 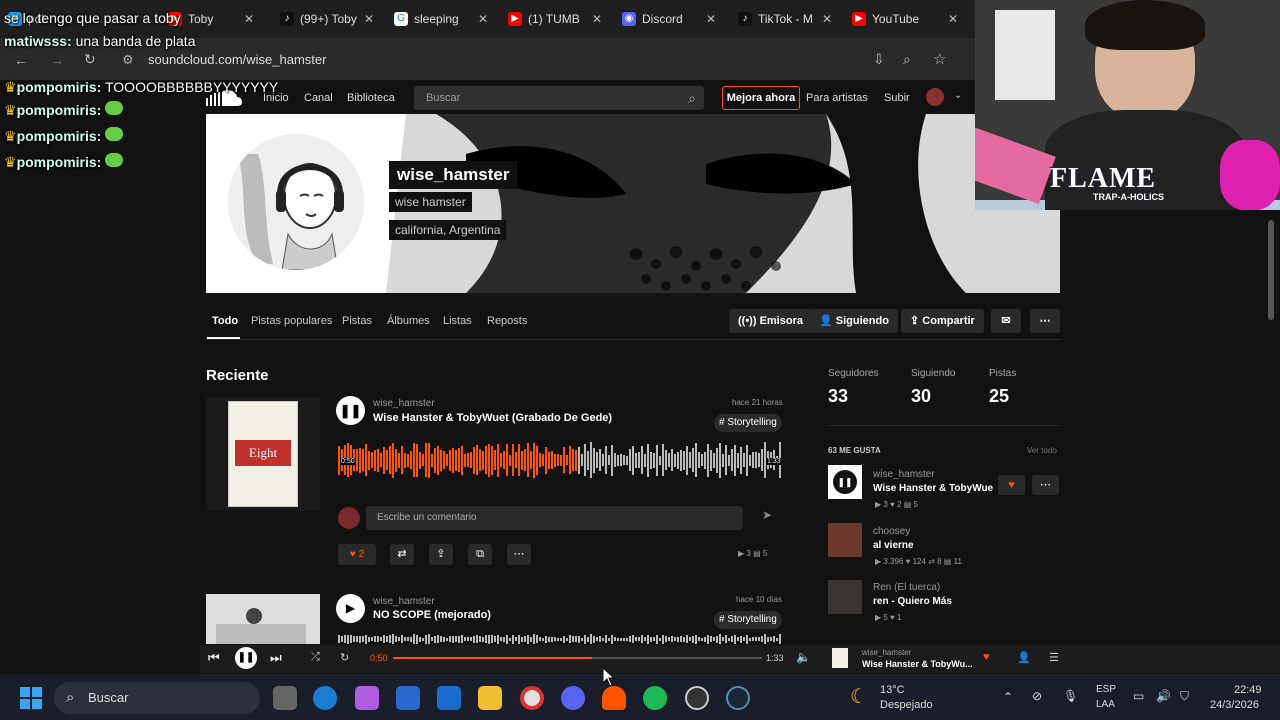 What do you see at coordinates (1008, 697) in the screenshot?
I see `chevron-up-icon: ⌃` at bounding box center [1008, 697].